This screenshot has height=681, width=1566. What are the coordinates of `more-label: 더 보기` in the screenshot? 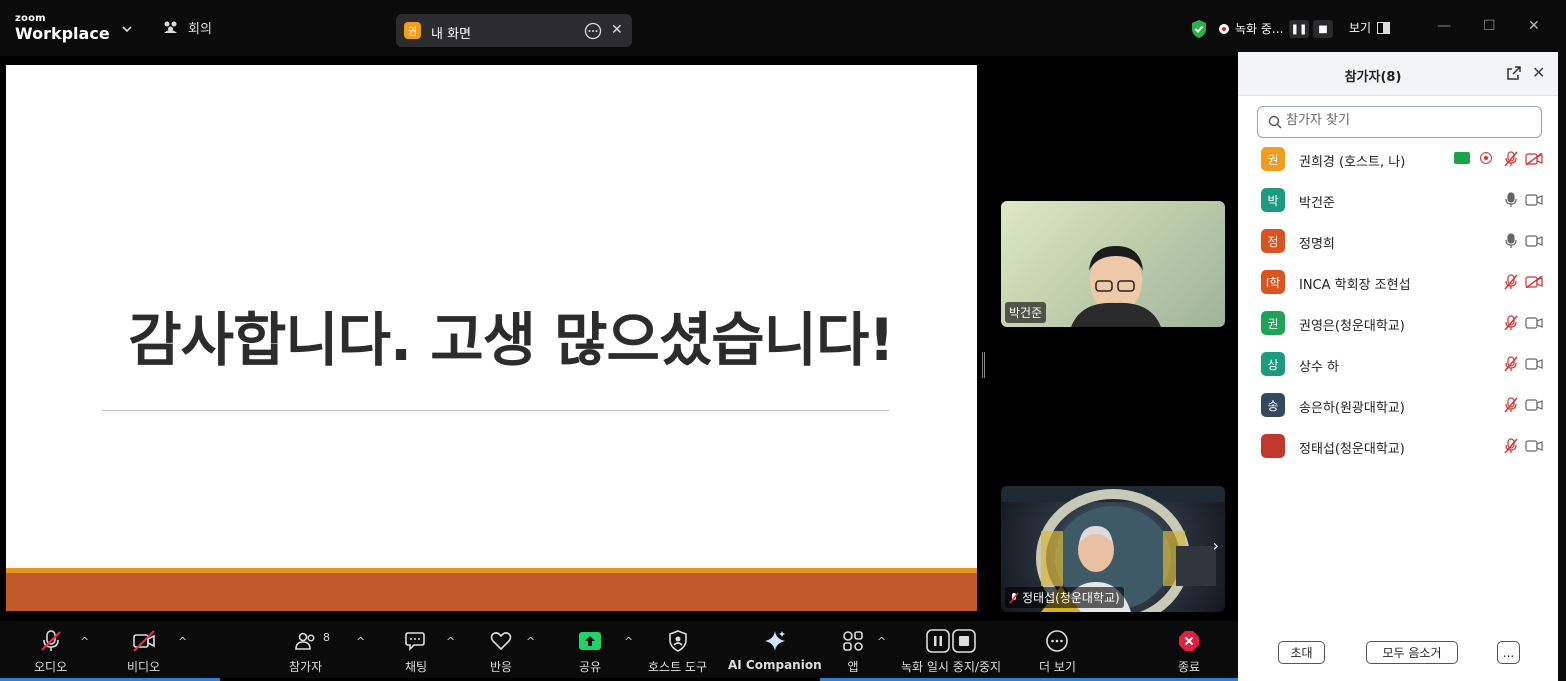 It's located at (1057, 667).